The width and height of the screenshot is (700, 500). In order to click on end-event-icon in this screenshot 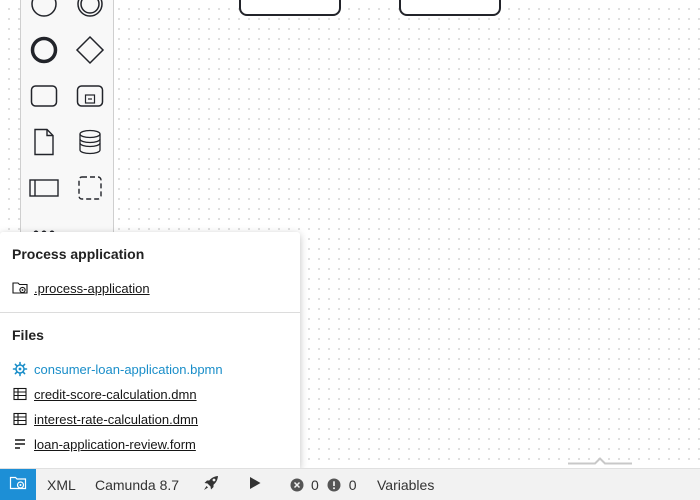, I will do `click(44, 50)`.